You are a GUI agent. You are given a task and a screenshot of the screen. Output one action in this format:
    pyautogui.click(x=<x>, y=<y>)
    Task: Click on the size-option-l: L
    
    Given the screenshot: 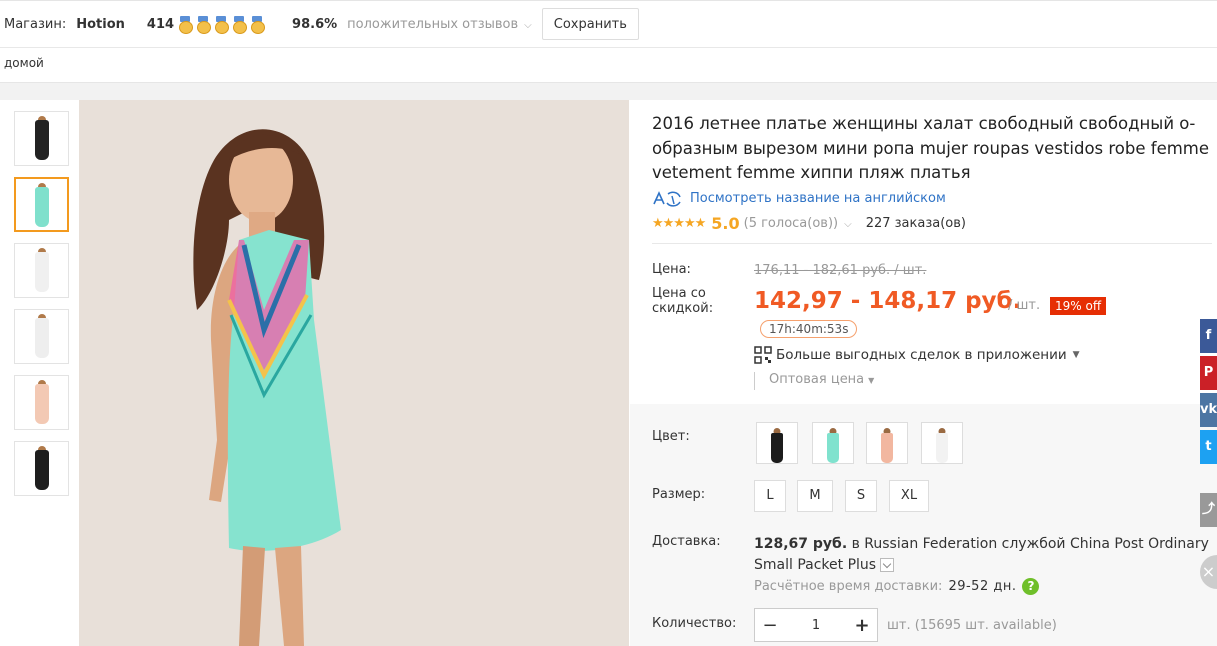 What is the action you would take?
    pyautogui.click(x=770, y=496)
    